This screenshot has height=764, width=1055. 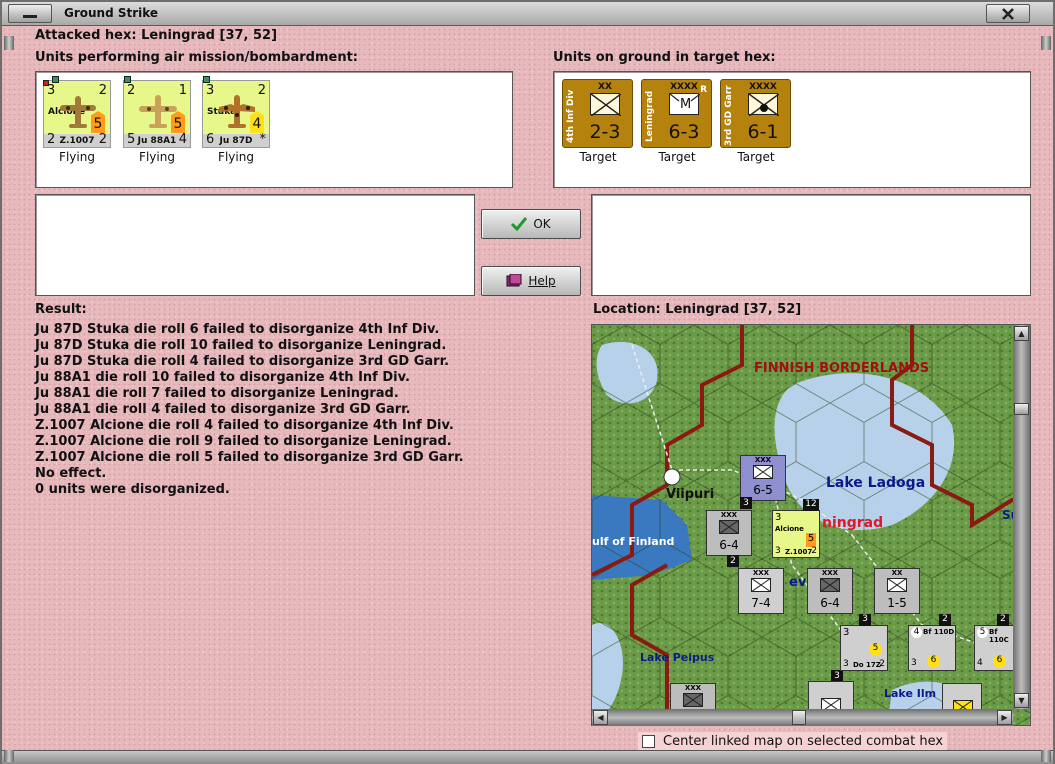 I want to click on horizontal-scroll-thumb, so click(x=799, y=717).